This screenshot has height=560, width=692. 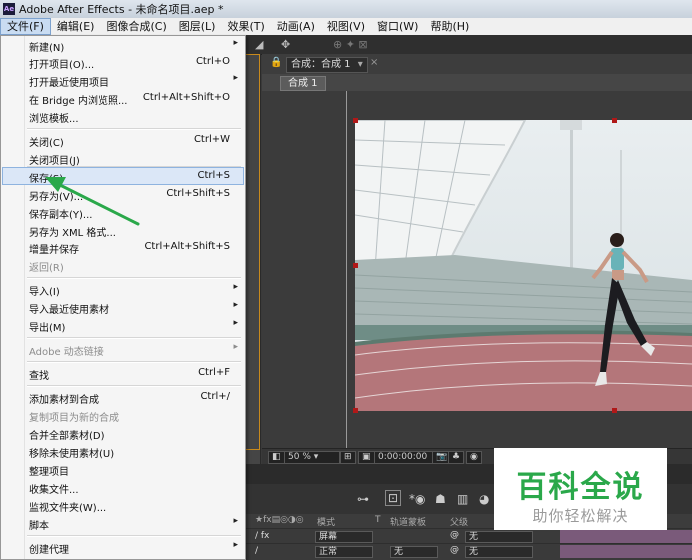 I want to click on watermark-title: 百科全说, so click(x=580, y=487).